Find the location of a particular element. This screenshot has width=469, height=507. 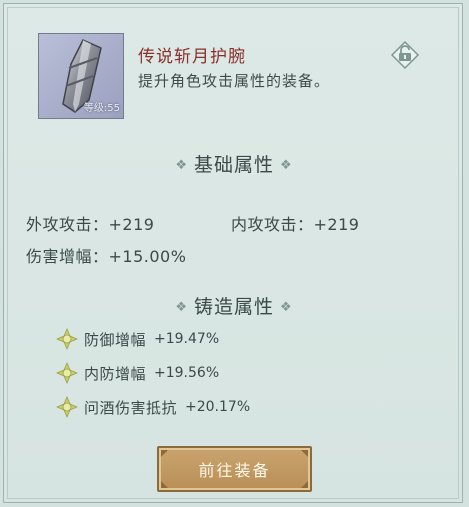

lock-icon is located at coordinates (405, 55).